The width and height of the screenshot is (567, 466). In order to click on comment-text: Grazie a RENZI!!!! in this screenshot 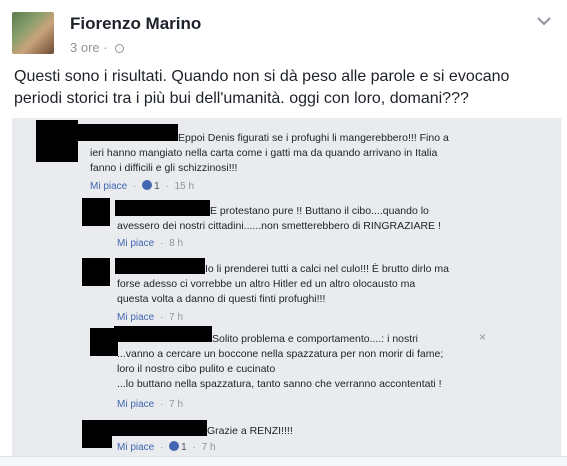, I will do `click(250, 431)`.